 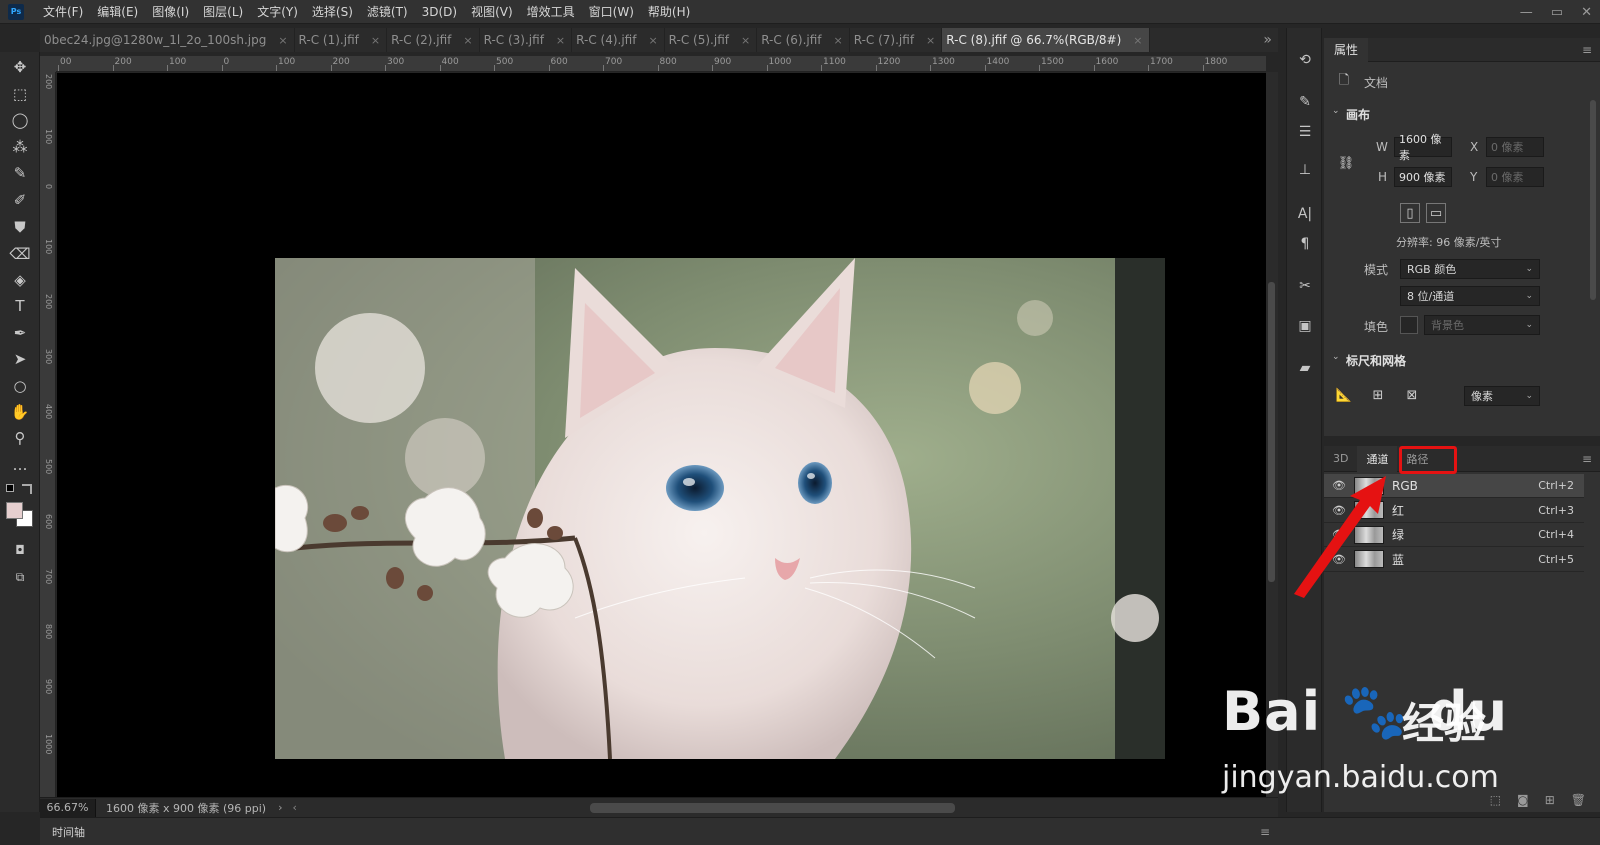 I want to click on document-tab: 0bec24.jpg@1280w_1l_2o_100sh.jpg ×, so click(x=167, y=40).